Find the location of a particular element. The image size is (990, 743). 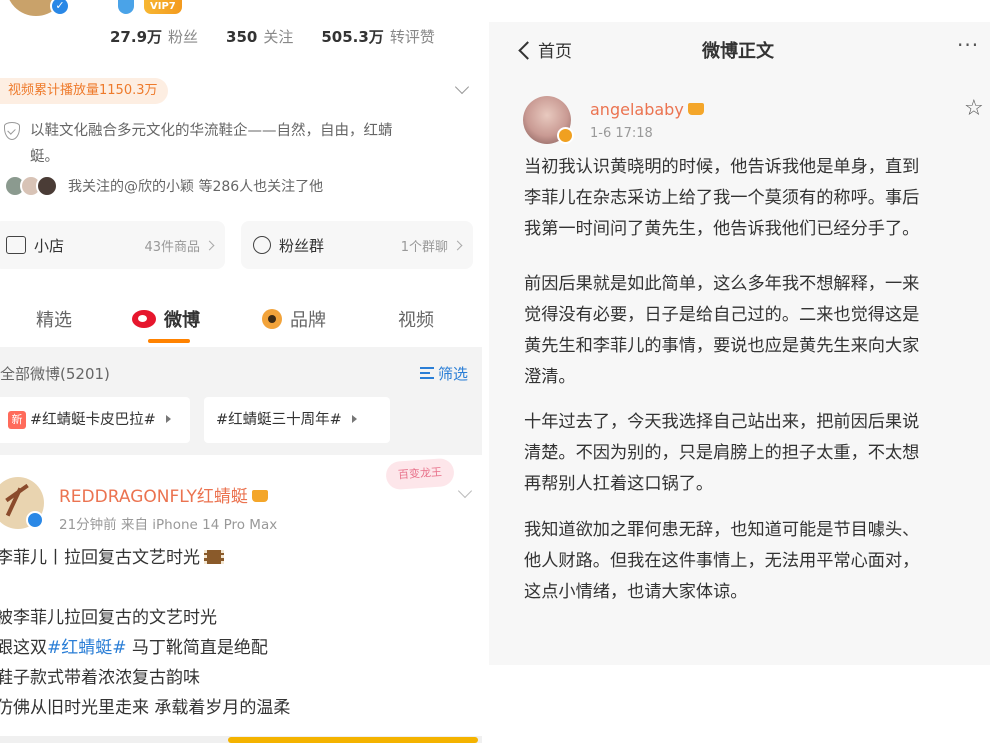

sticker-decoration: 百变龙王 is located at coordinates (420, 474).